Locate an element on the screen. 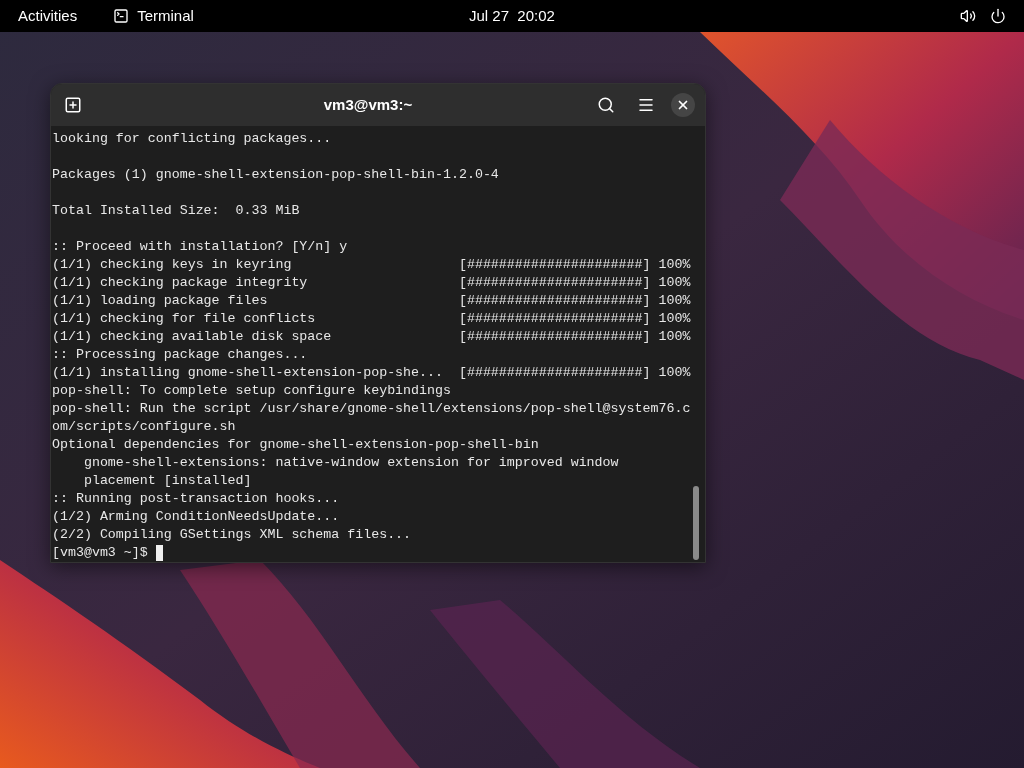  close-button is located at coordinates (683, 105).